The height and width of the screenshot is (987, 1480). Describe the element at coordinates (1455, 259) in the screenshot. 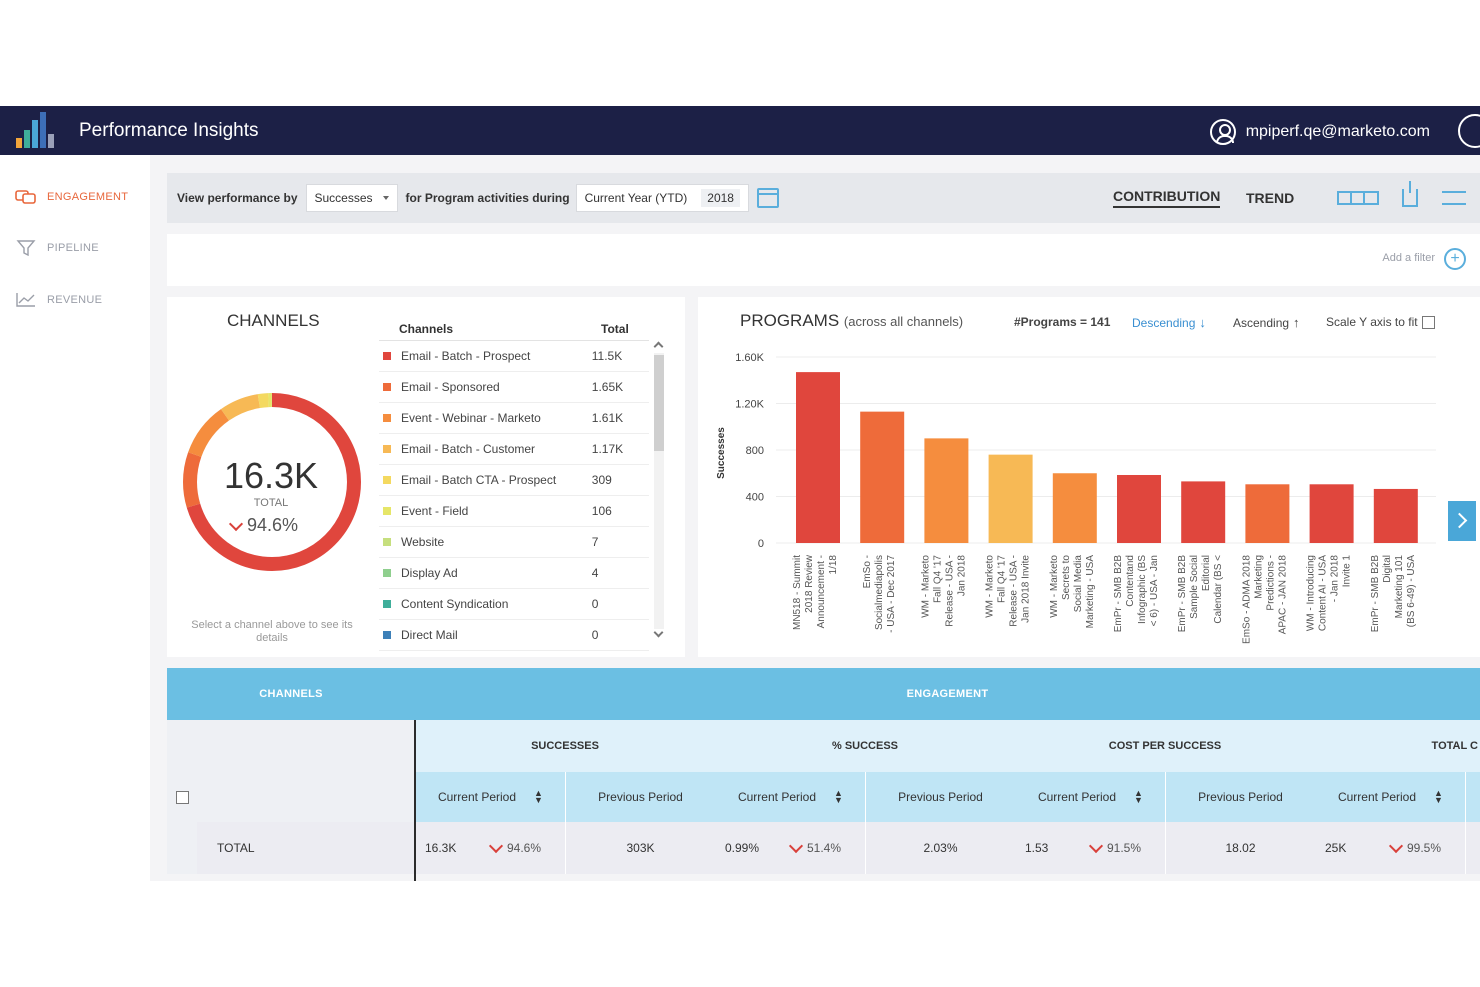

I see `add-filter-plus-icon: +` at that location.